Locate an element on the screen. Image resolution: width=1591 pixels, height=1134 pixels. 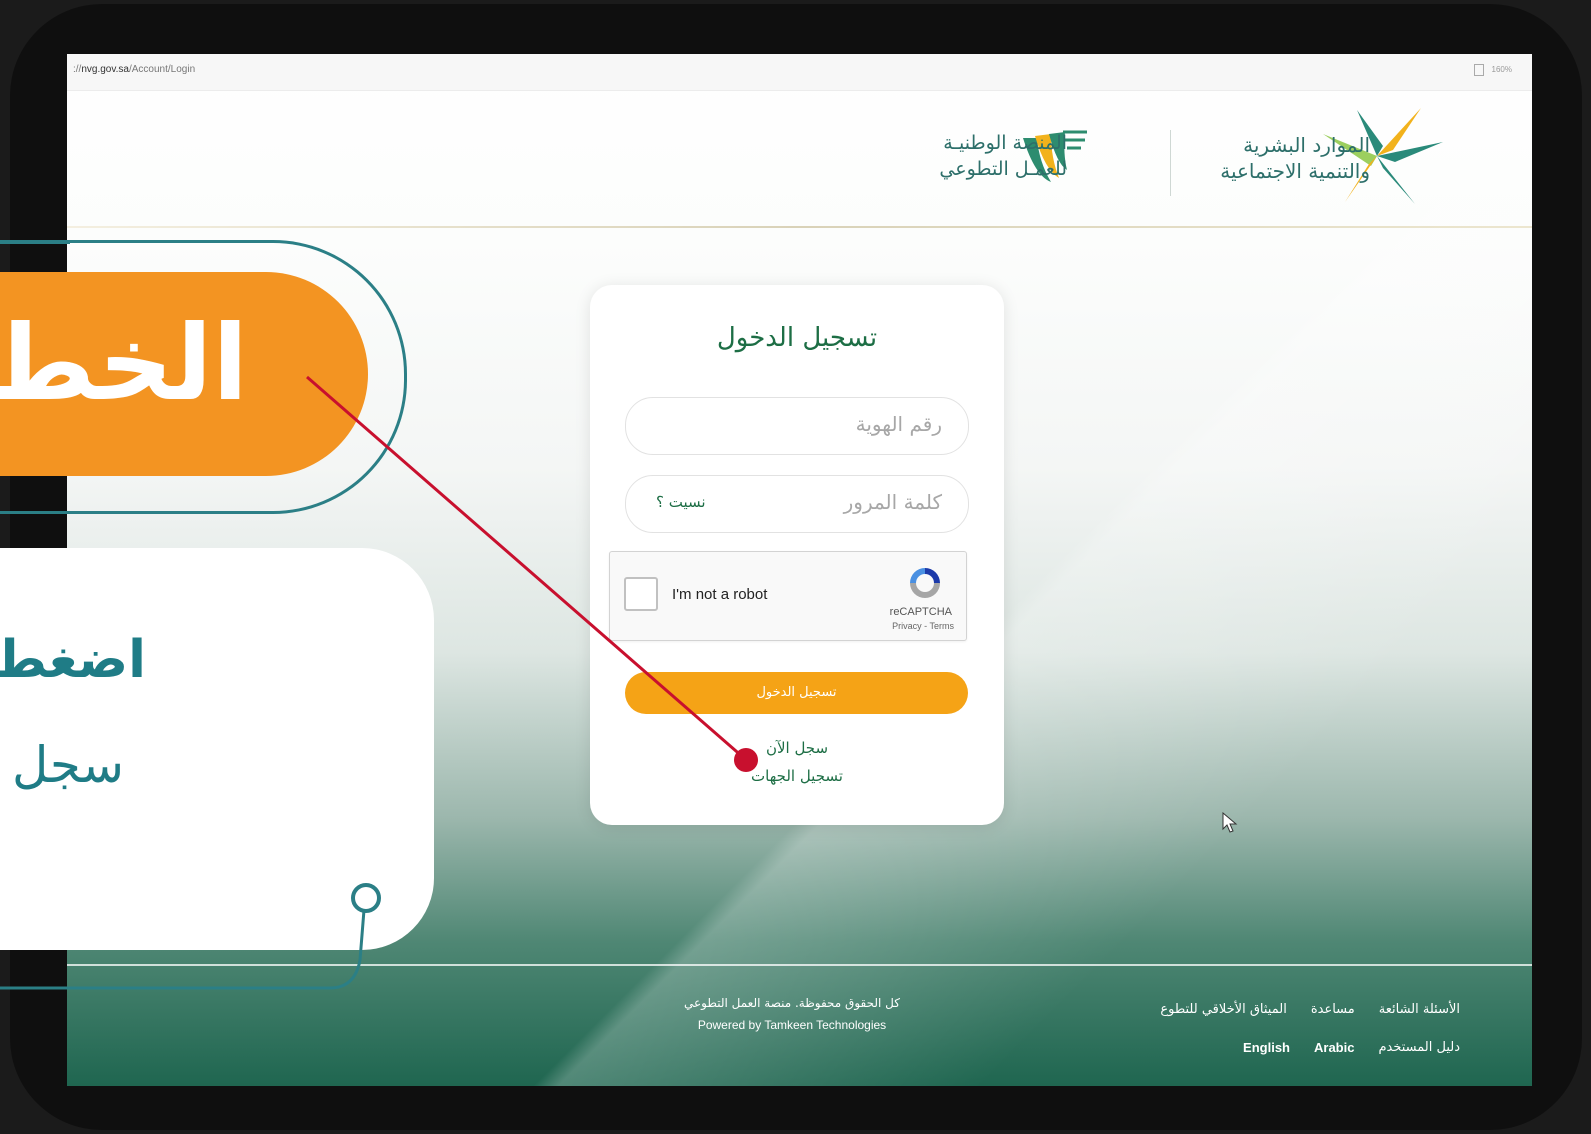
password-input: كلمة المرور نسيت ؟ is located at coordinates (797, 504).